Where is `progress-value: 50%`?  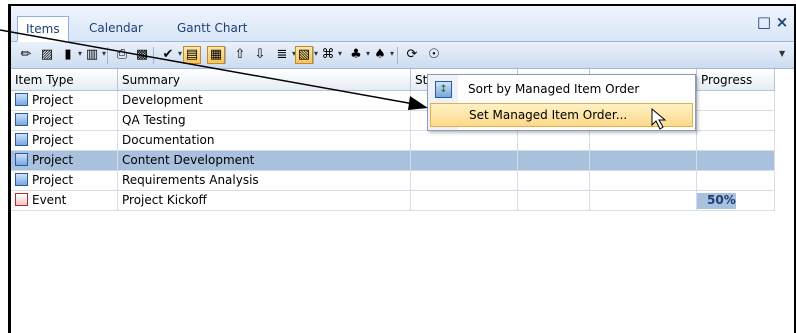
progress-value: 50% is located at coordinates (721, 200).